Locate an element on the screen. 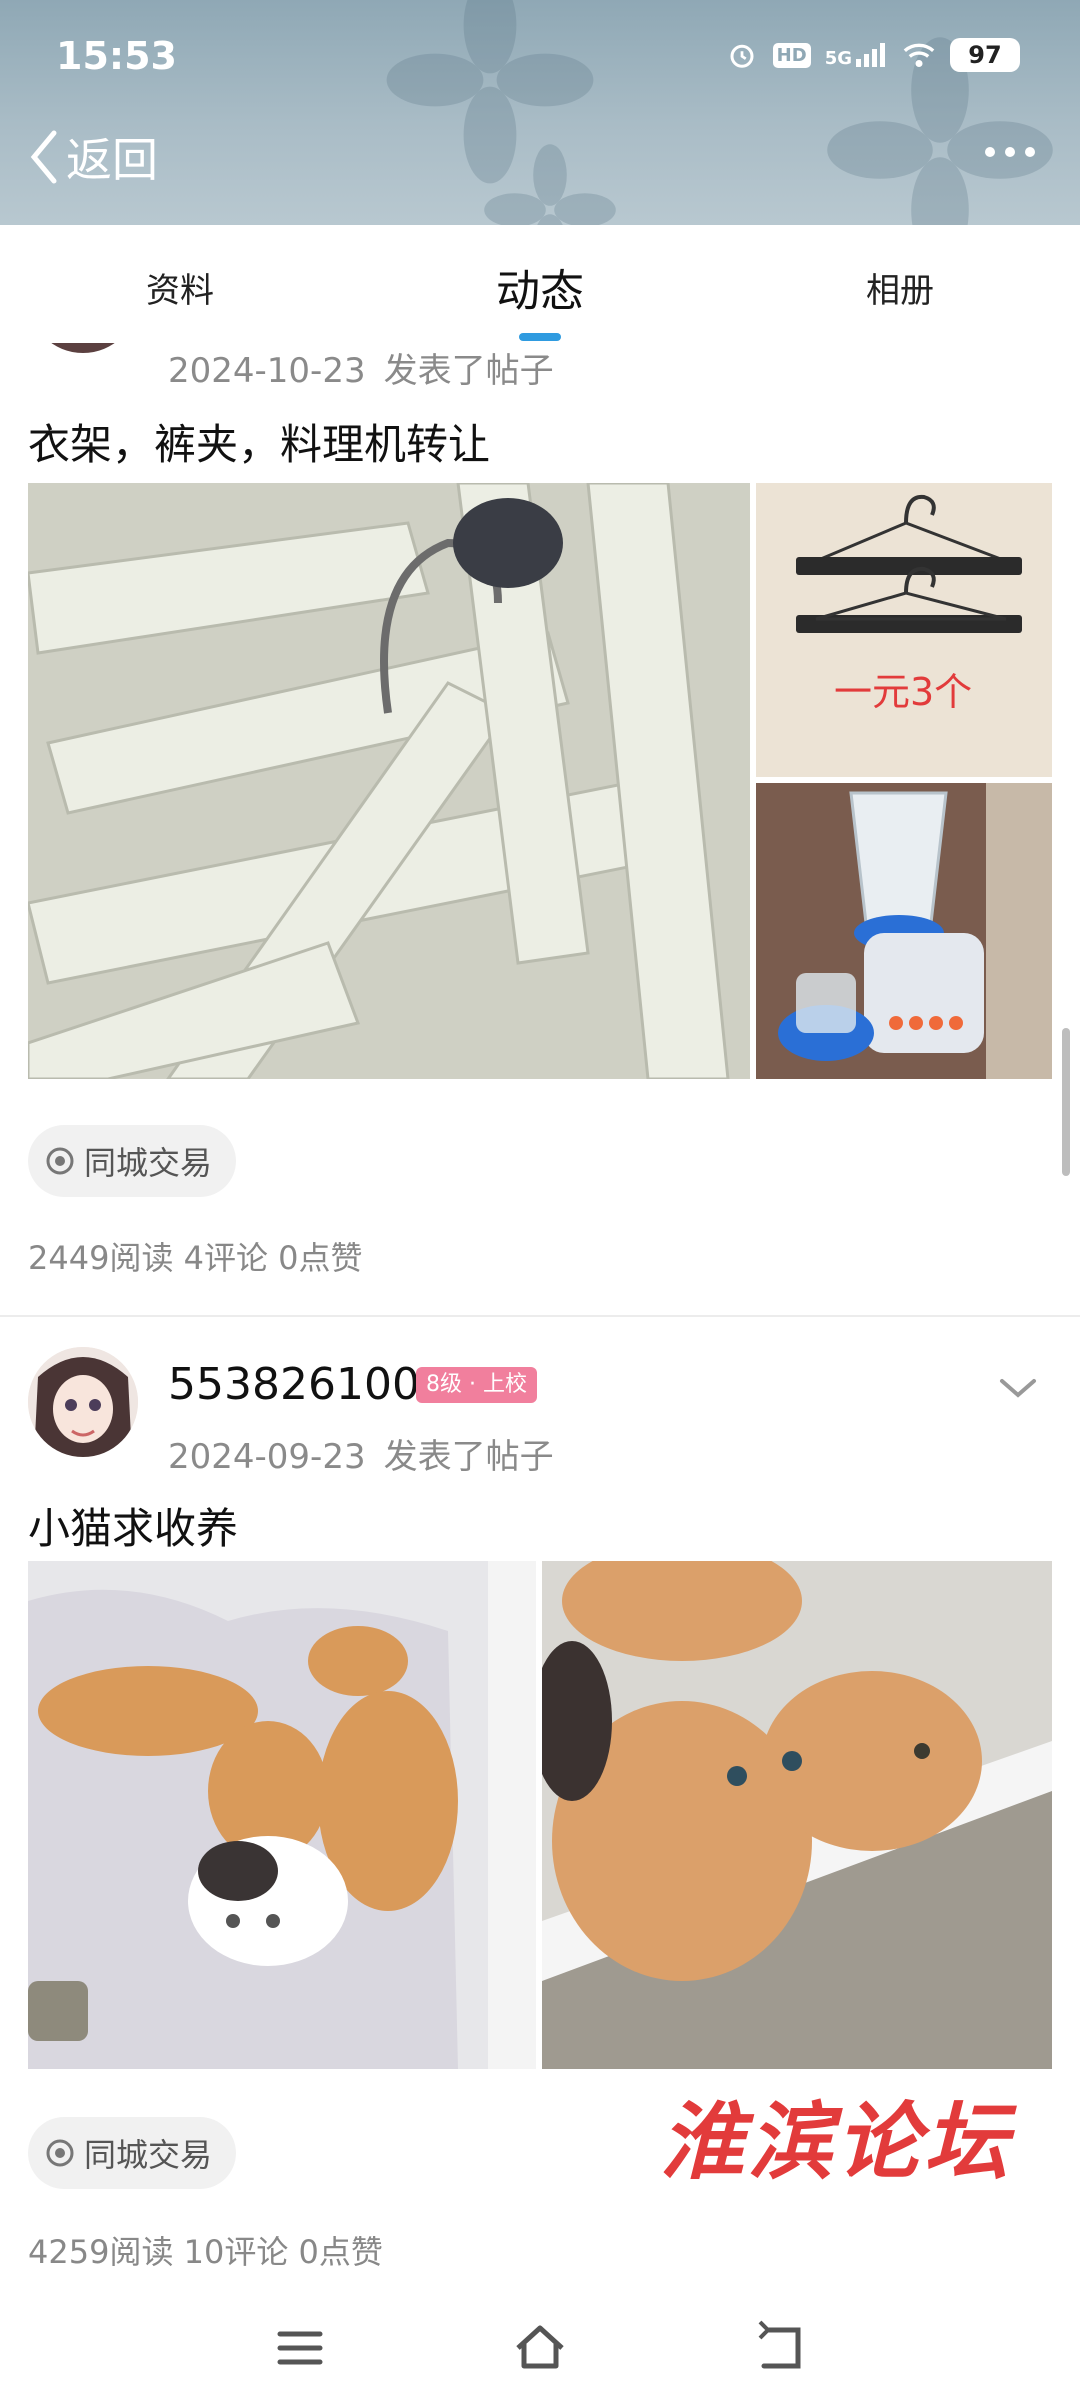 This screenshot has width=1080, height=2400. signal-icon is located at coordinates (870, 55).